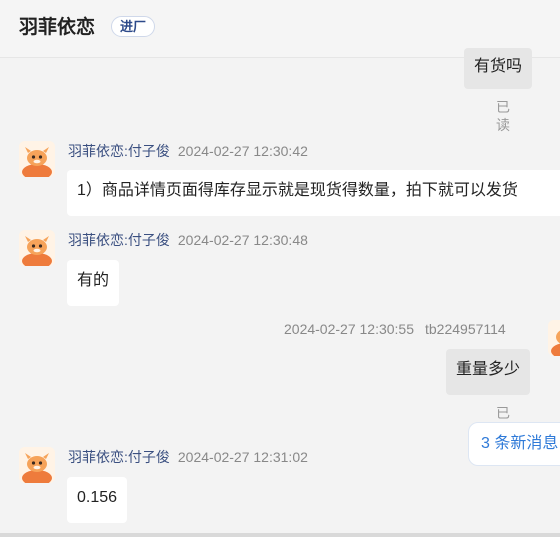  What do you see at coordinates (488, 372) in the screenshot?
I see `message-bubble: 重量多少` at bounding box center [488, 372].